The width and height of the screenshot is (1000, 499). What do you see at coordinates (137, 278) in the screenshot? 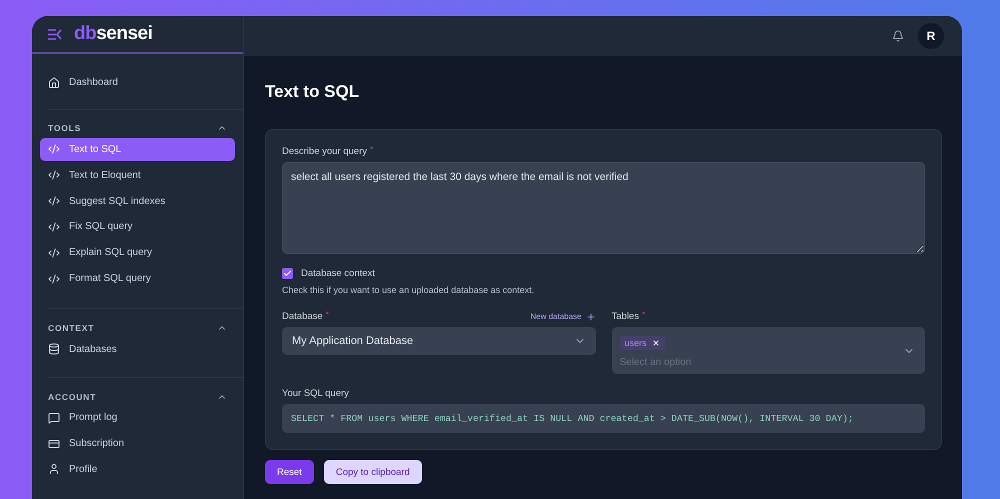
I see `sidebar-item: Format SQL query` at bounding box center [137, 278].